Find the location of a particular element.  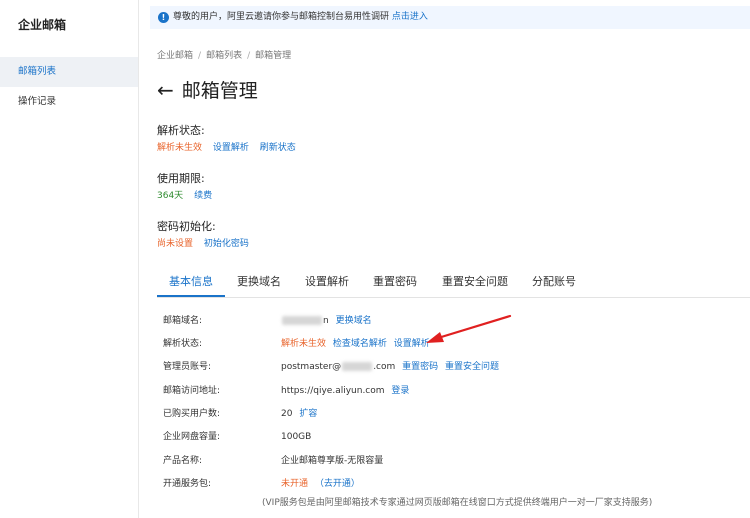

annotation-arrow-icon is located at coordinates (469, 328).